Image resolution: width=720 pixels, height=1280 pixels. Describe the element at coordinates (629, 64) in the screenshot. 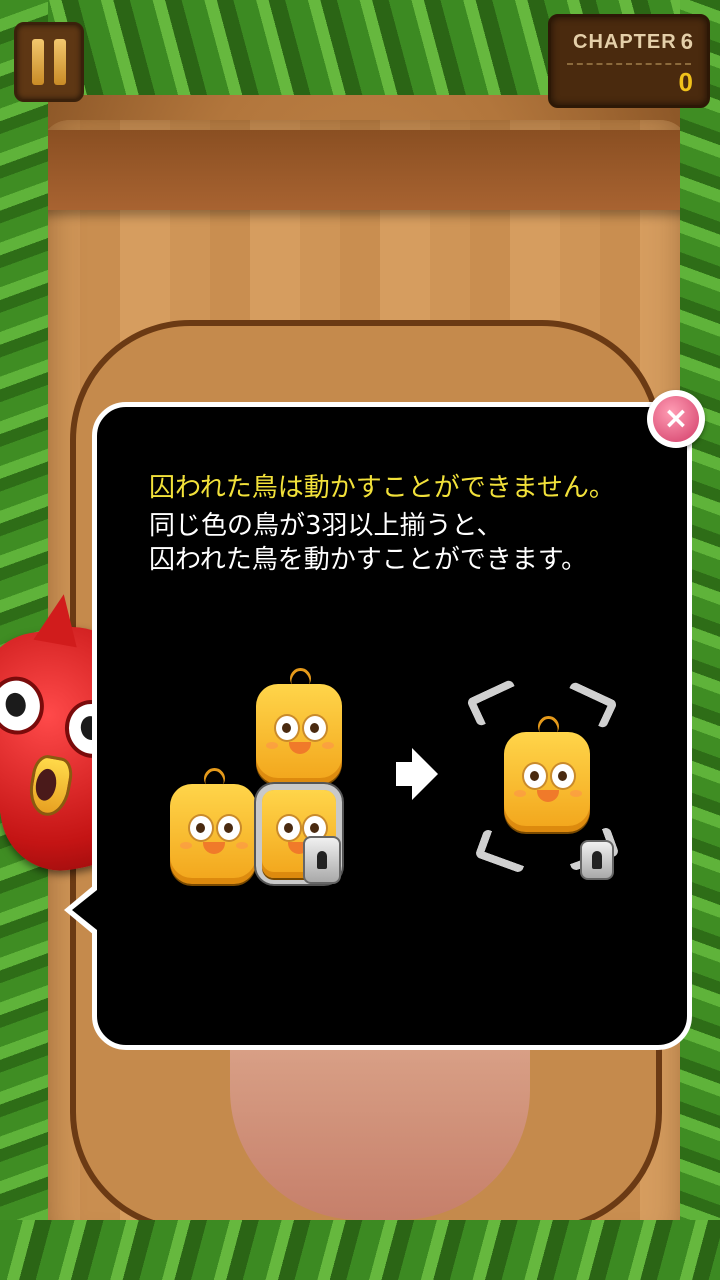

I see `divider` at that location.